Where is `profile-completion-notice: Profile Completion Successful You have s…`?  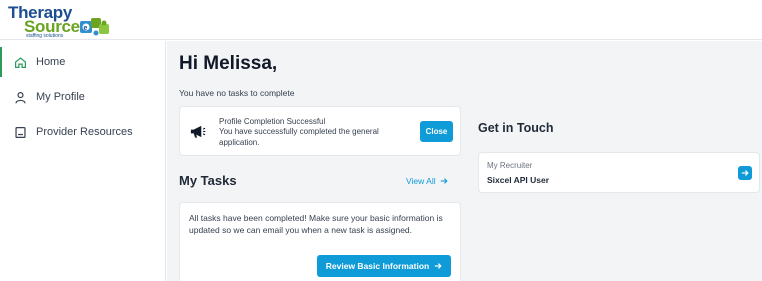 profile-completion-notice: Profile Completion Successful You have s… is located at coordinates (320, 131).